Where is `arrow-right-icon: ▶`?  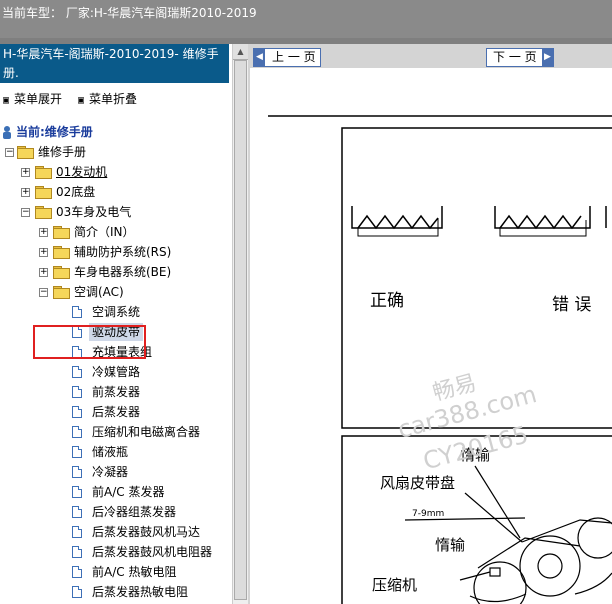 arrow-right-icon: ▶ is located at coordinates (547, 57).